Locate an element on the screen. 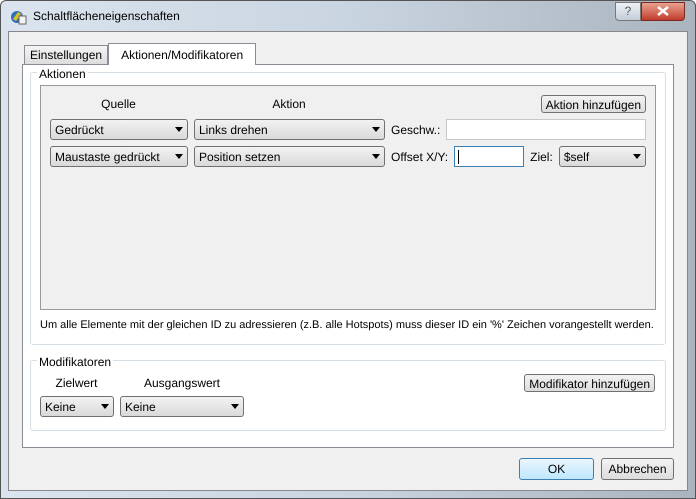 This screenshot has width=696, height=499. button: Aktion hinzufügen is located at coordinates (593, 103).